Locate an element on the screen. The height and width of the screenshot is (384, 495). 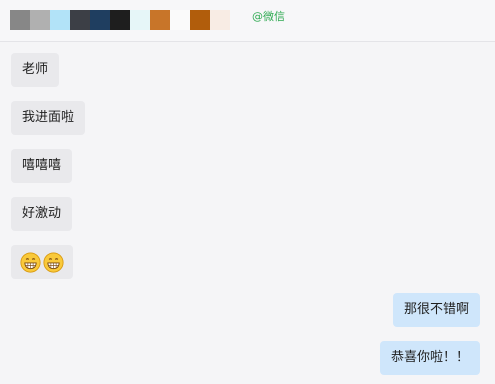
chat-bubble-received: 嘻嘻嘻 is located at coordinates (42, 166).